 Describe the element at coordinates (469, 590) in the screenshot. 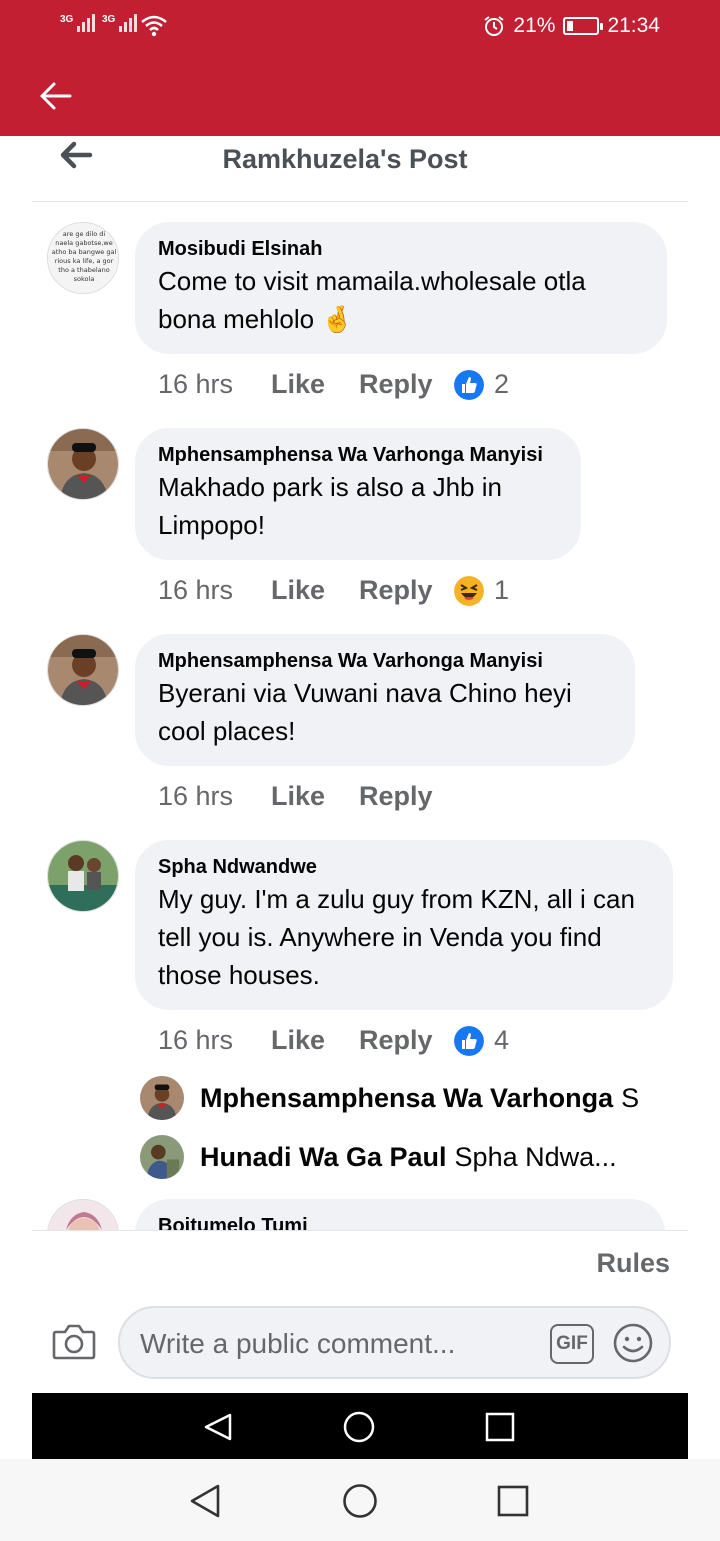

I see `haha-icon` at that location.